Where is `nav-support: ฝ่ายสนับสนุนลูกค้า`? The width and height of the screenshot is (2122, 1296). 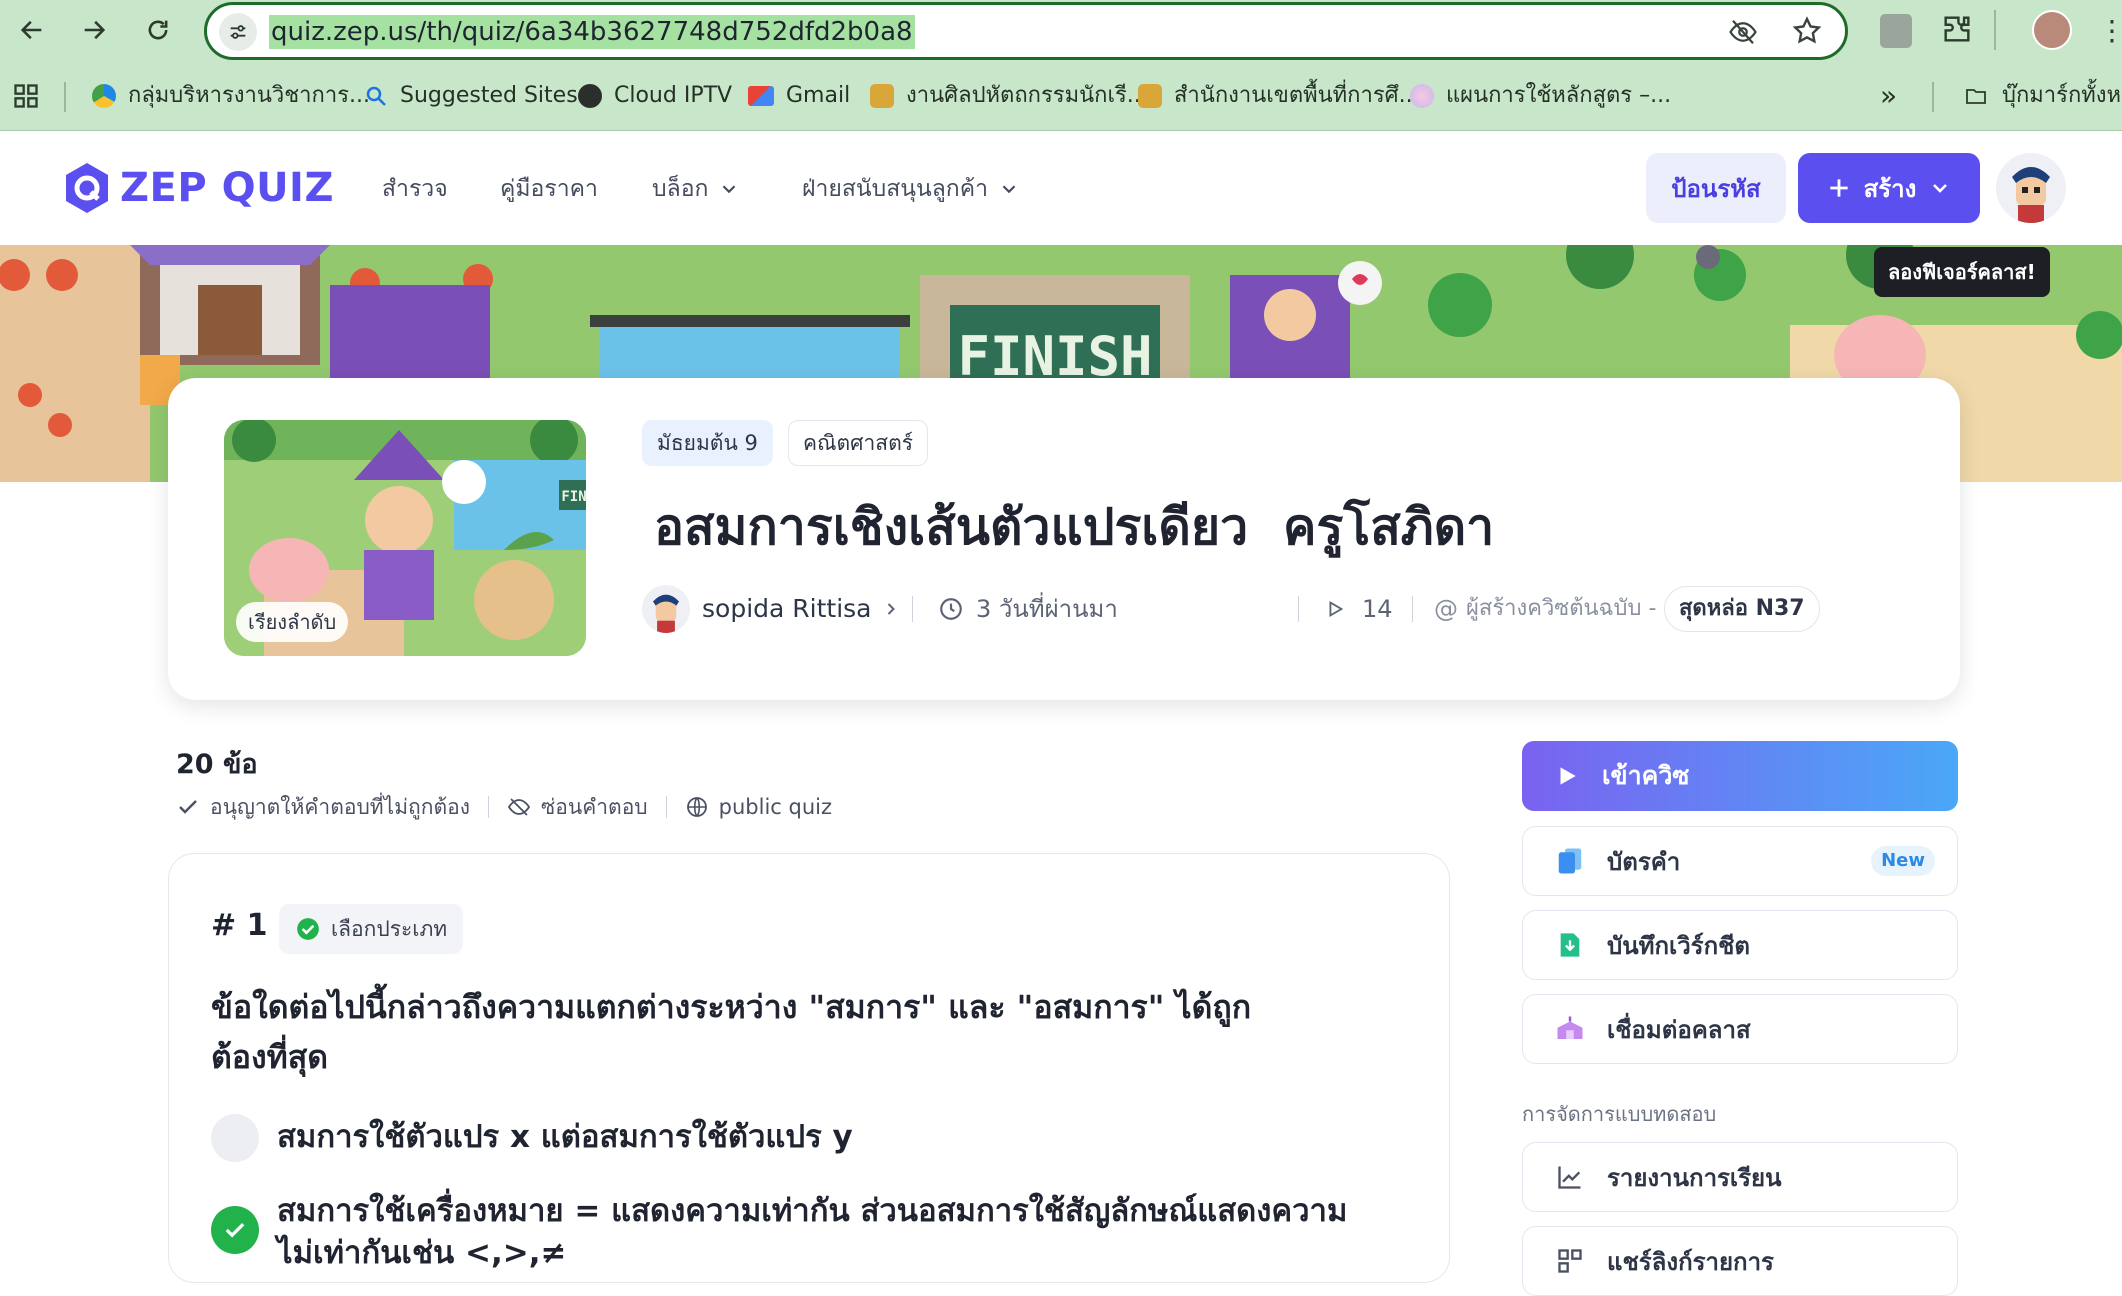 nav-support: ฝ่ายสนับสนุนลูกค้า is located at coordinates (911, 189).